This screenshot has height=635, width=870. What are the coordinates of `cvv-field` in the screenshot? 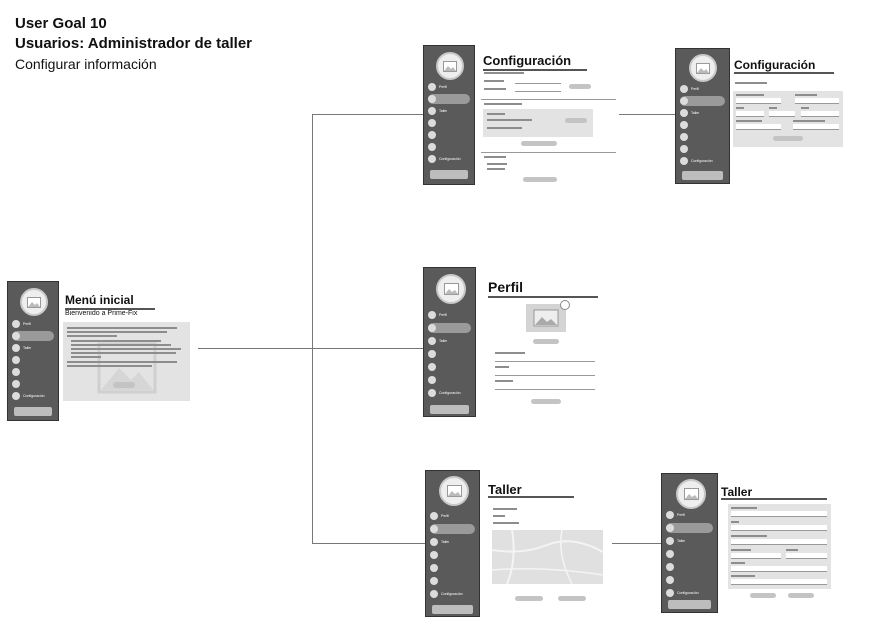 It's located at (820, 114).